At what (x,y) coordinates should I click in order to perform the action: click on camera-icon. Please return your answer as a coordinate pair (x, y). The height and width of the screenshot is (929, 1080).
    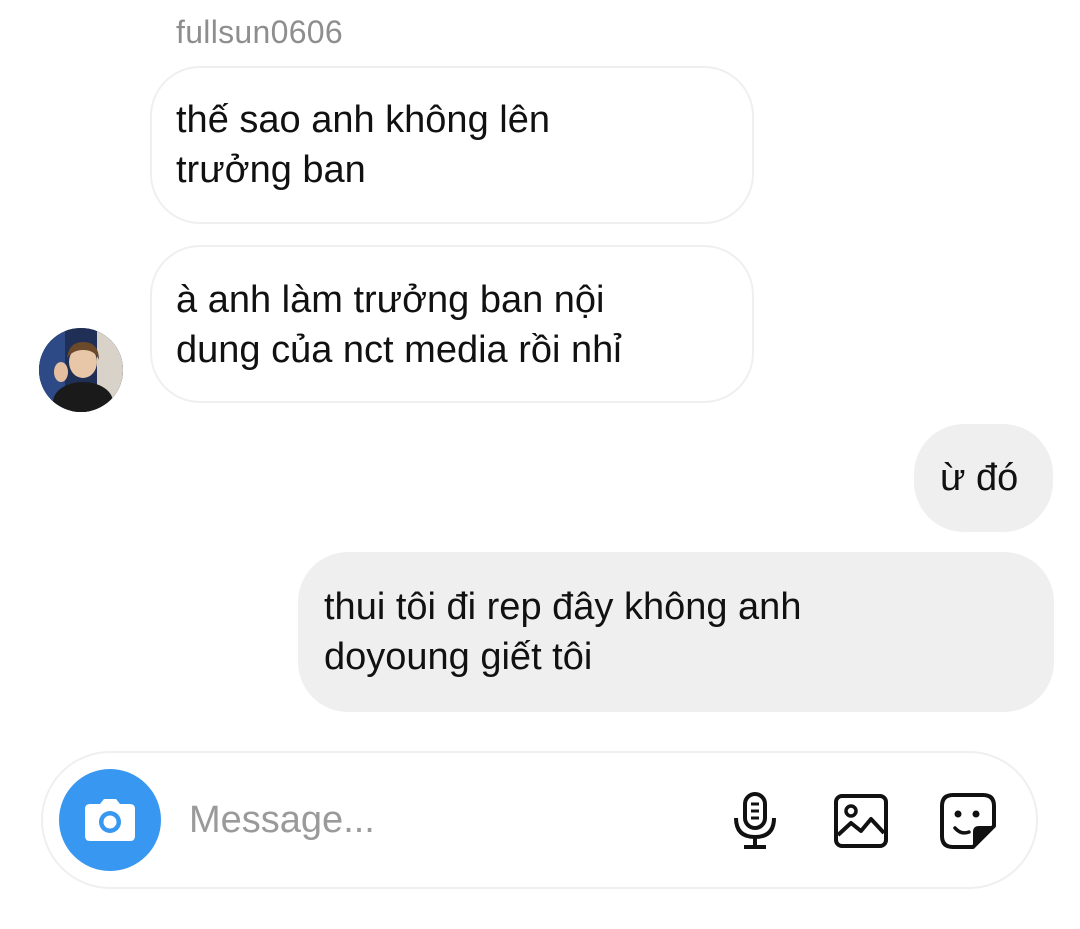
    Looking at the image, I should click on (110, 820).